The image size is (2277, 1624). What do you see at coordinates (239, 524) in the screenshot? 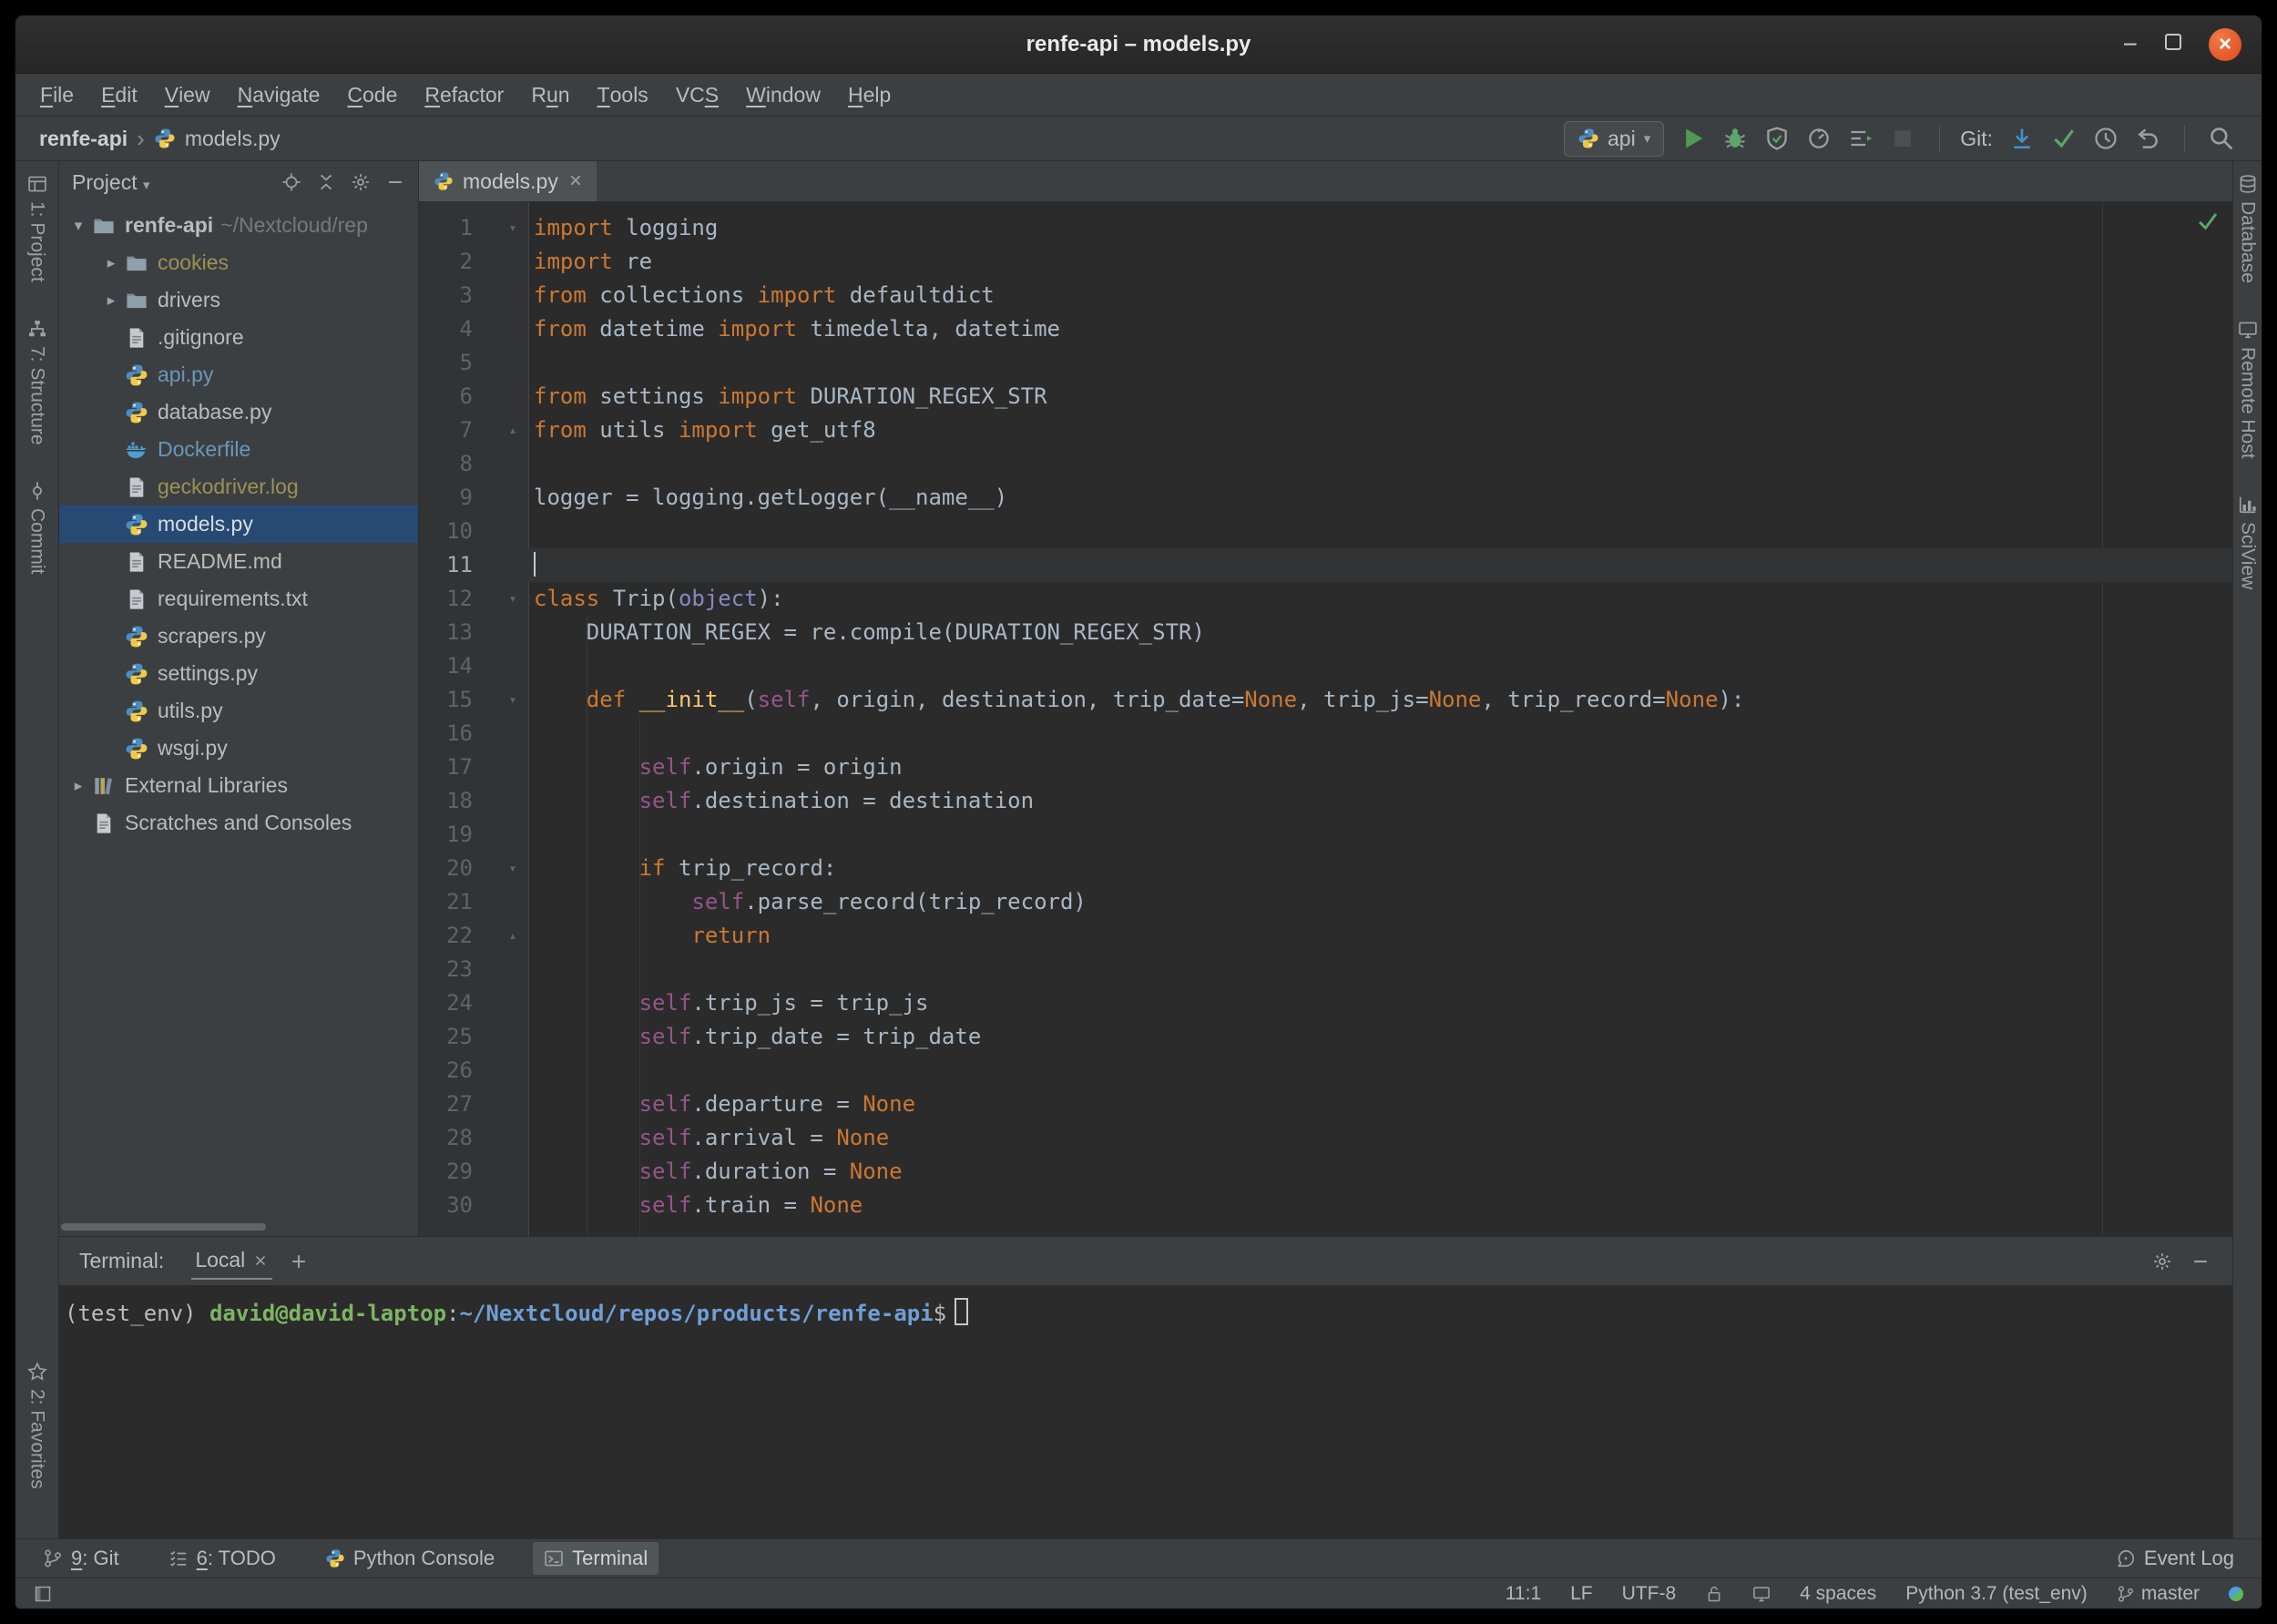
I see `tree-item-models-py: models.py` at bounding box center [239, 524].